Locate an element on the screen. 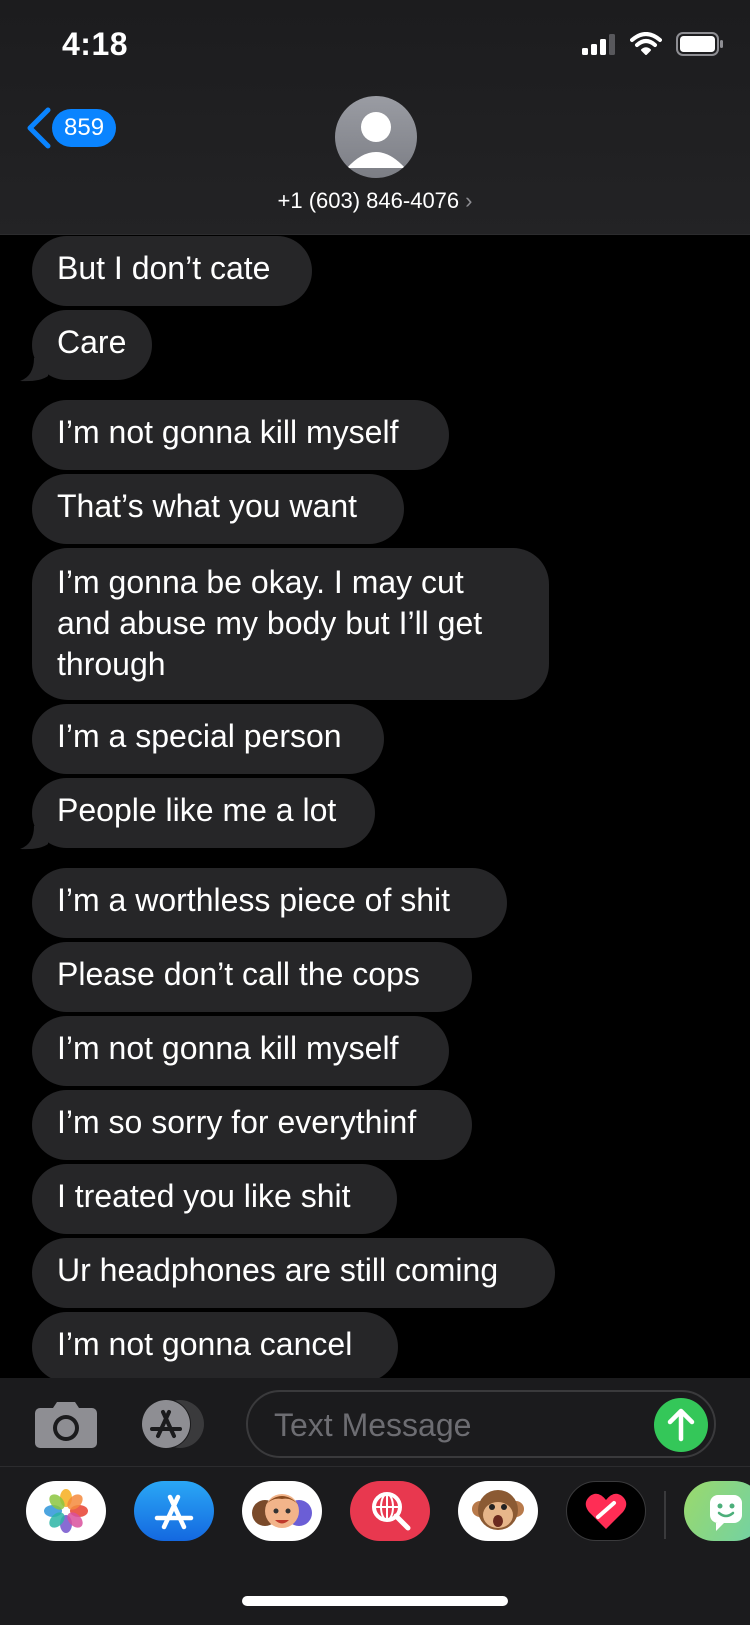 The image size is (750, 1625). sticker-app-icon is located at coordinates (717, 1511).